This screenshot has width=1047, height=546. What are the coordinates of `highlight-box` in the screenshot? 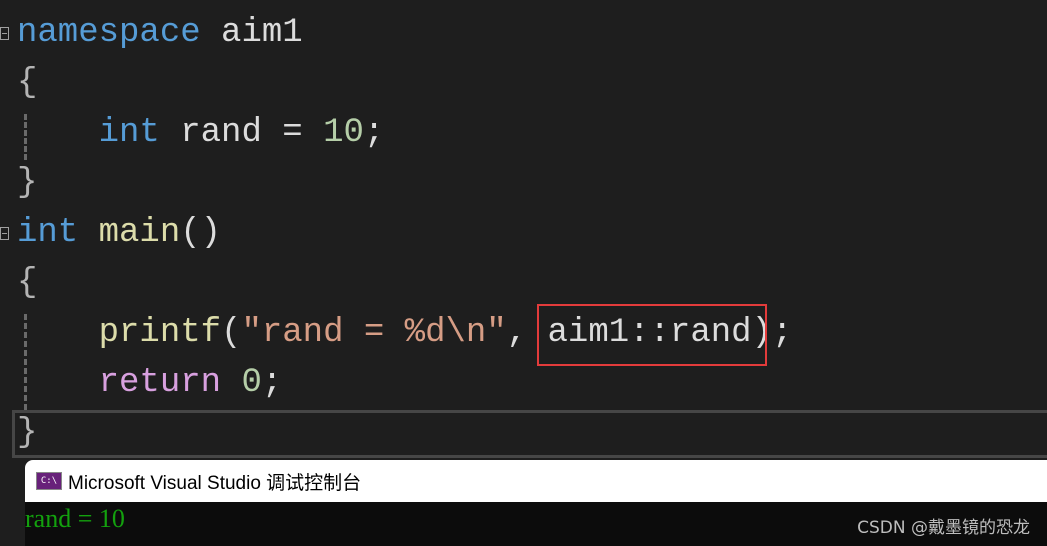 It's located at (652, 335).